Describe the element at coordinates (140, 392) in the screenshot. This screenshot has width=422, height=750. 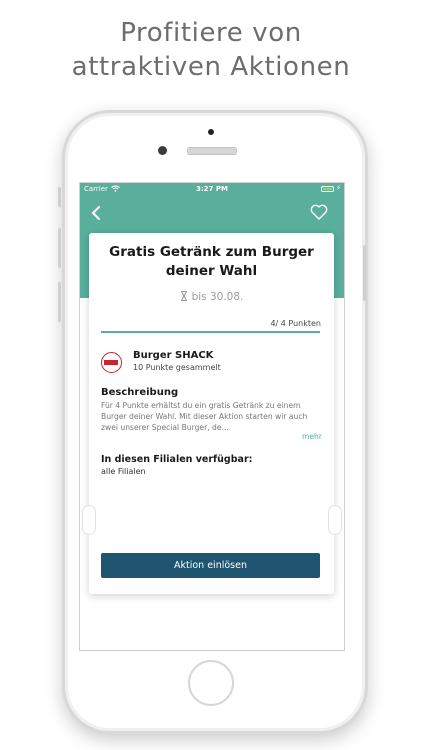
I see `description-heading: Beschreibung` at that location.